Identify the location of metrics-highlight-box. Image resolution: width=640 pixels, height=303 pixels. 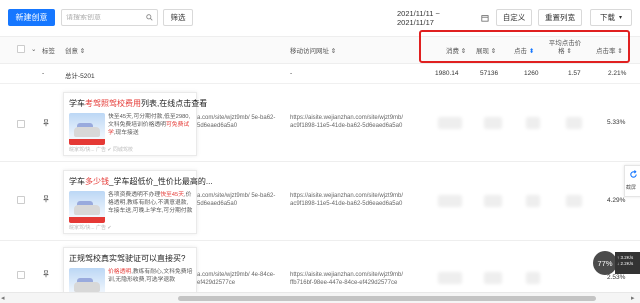
(524, 46).